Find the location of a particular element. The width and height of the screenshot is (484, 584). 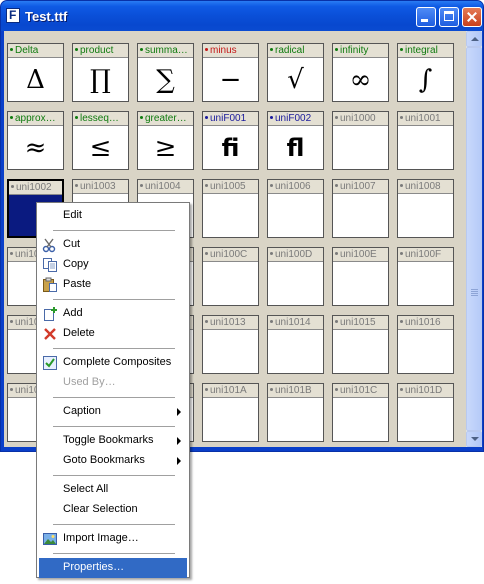

maximize-button is located at coordinates (449, 17).